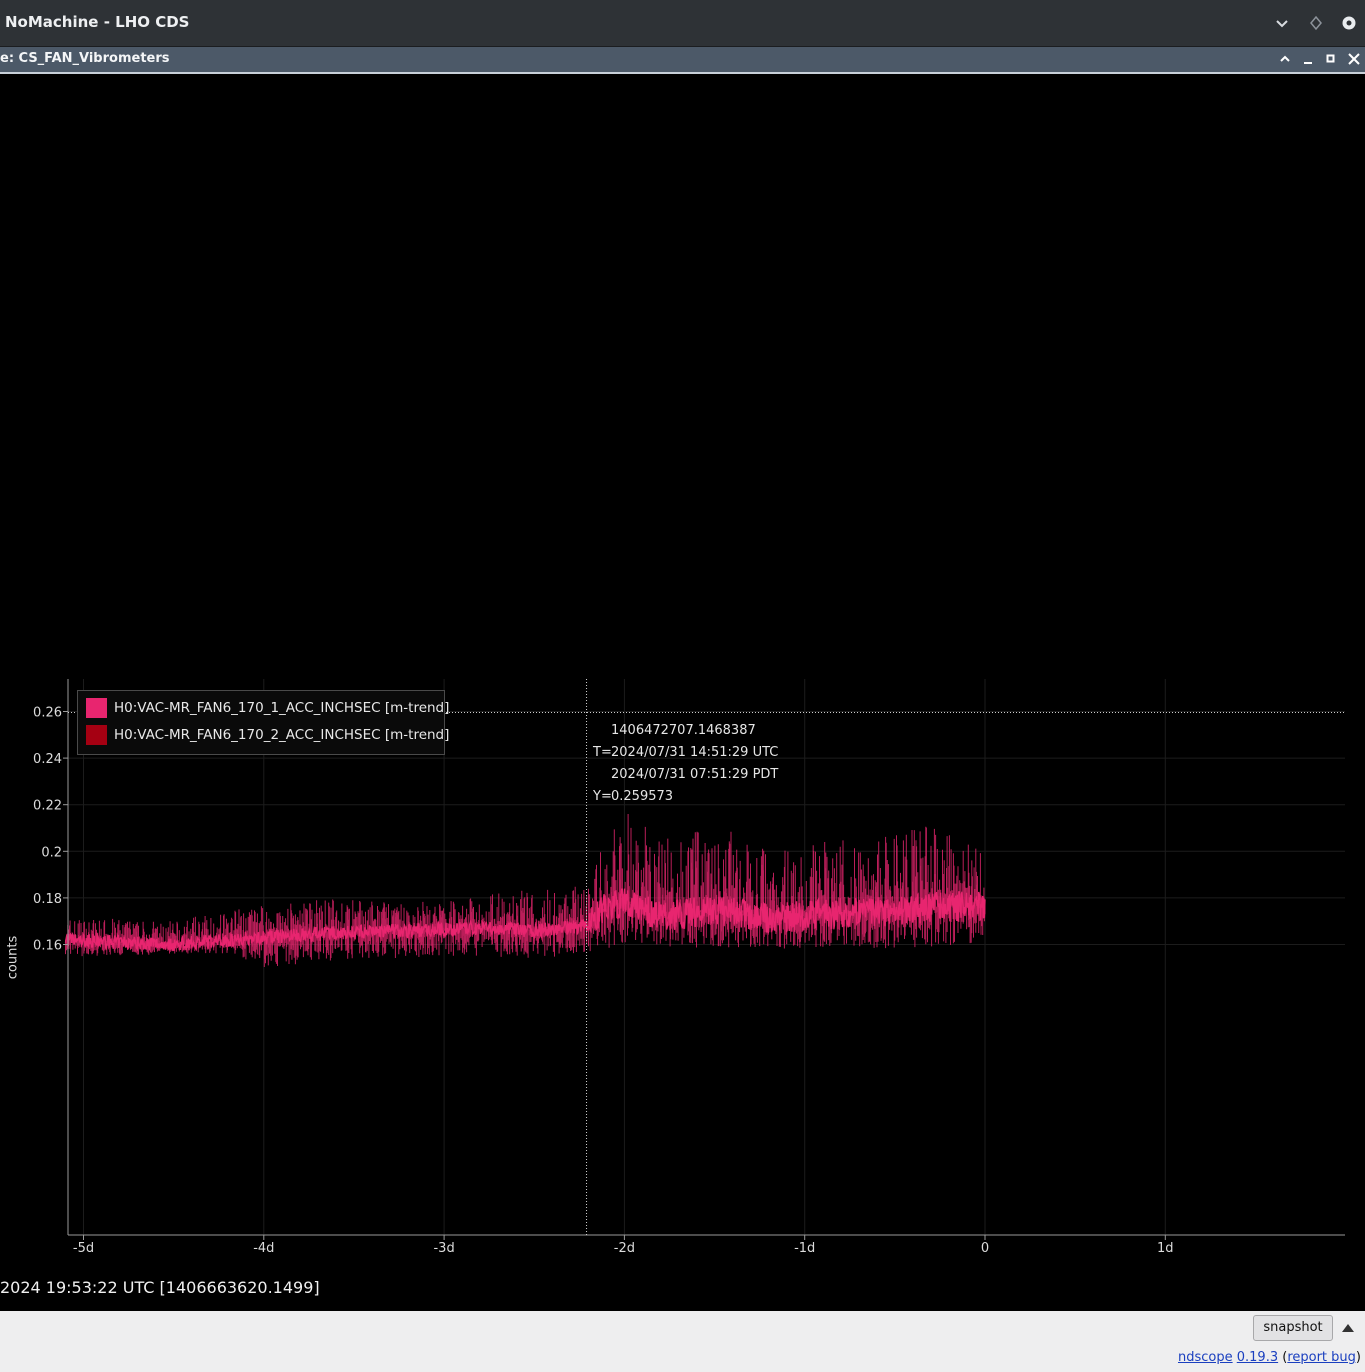 This screenshot has width=1365, height=1372. I want to click on chevron-up-icon, so click(1285, 59).